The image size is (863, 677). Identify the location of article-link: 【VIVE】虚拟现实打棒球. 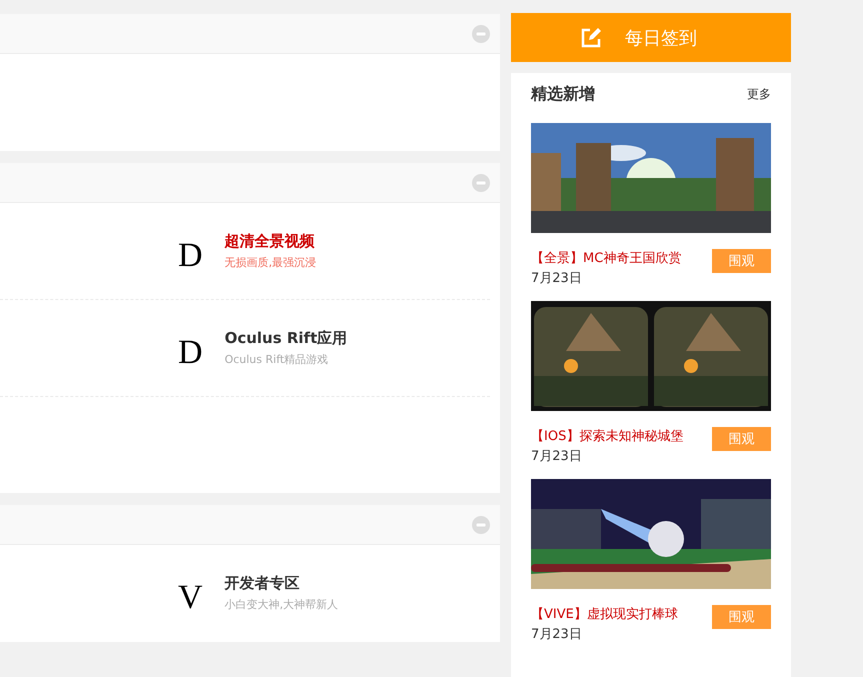
(604, 614).